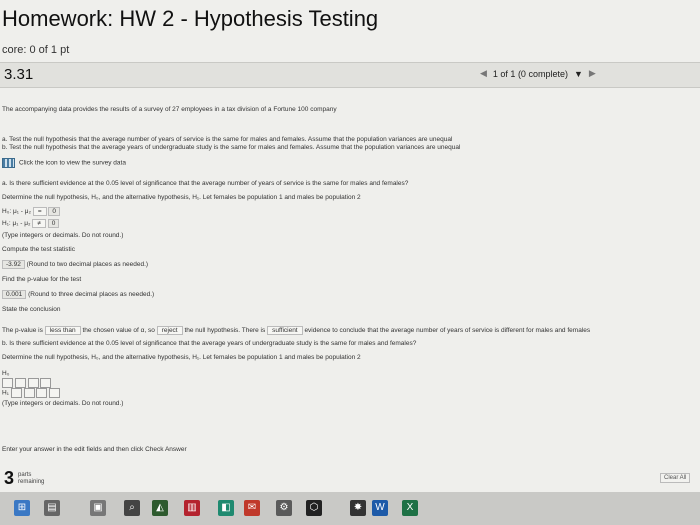 The image size is (700, 525). Describe the element at coordinates (31, 309) in the screenshot. I see `state-conclusion: State the conclusion` at that location.